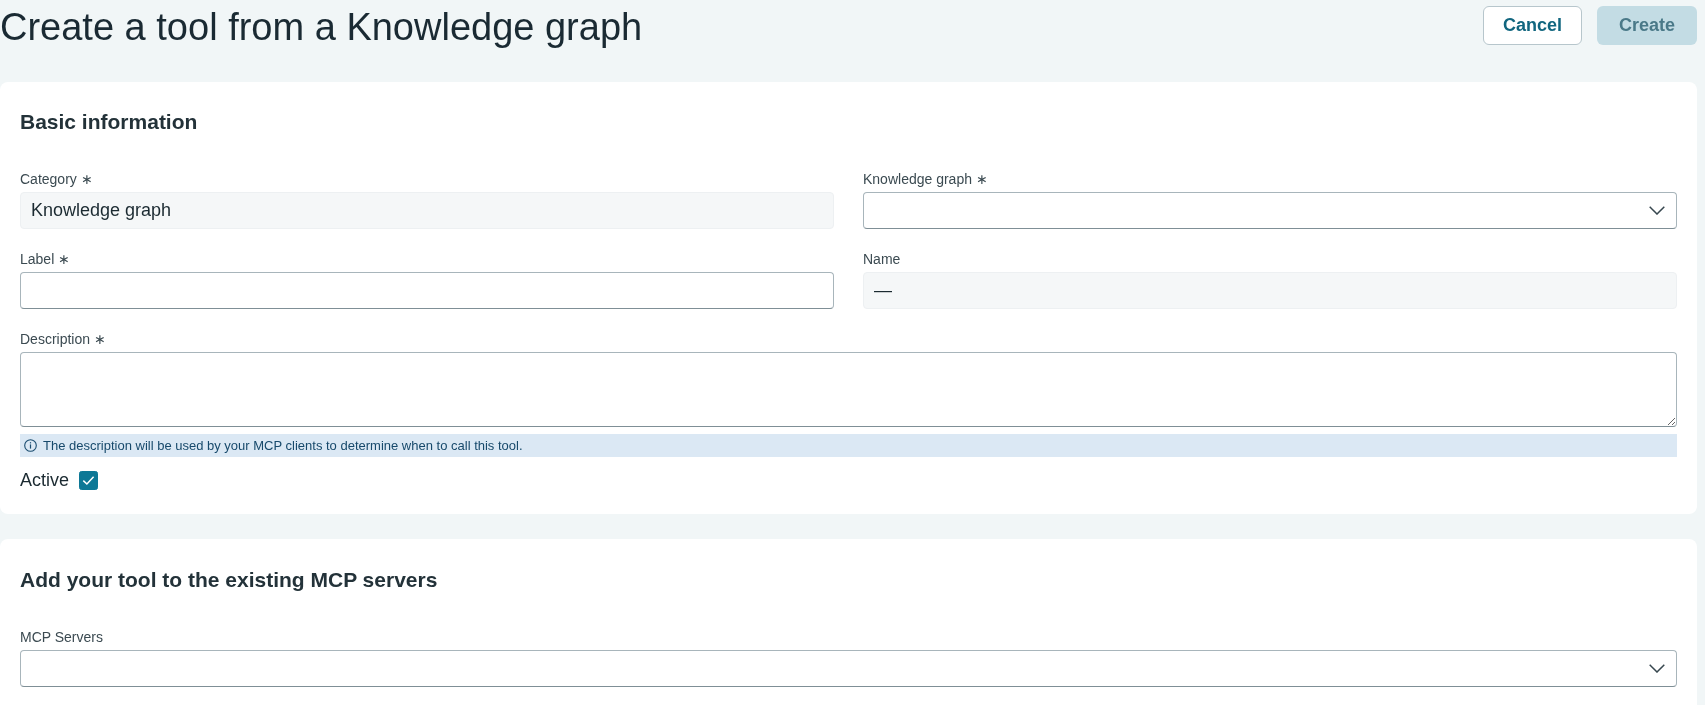 The height and width of the screenshot is (705, 1705). Describe the element at coordinates (427, 210) in the screenshot. I see `readonly-field: Knowledge graph` at that location.